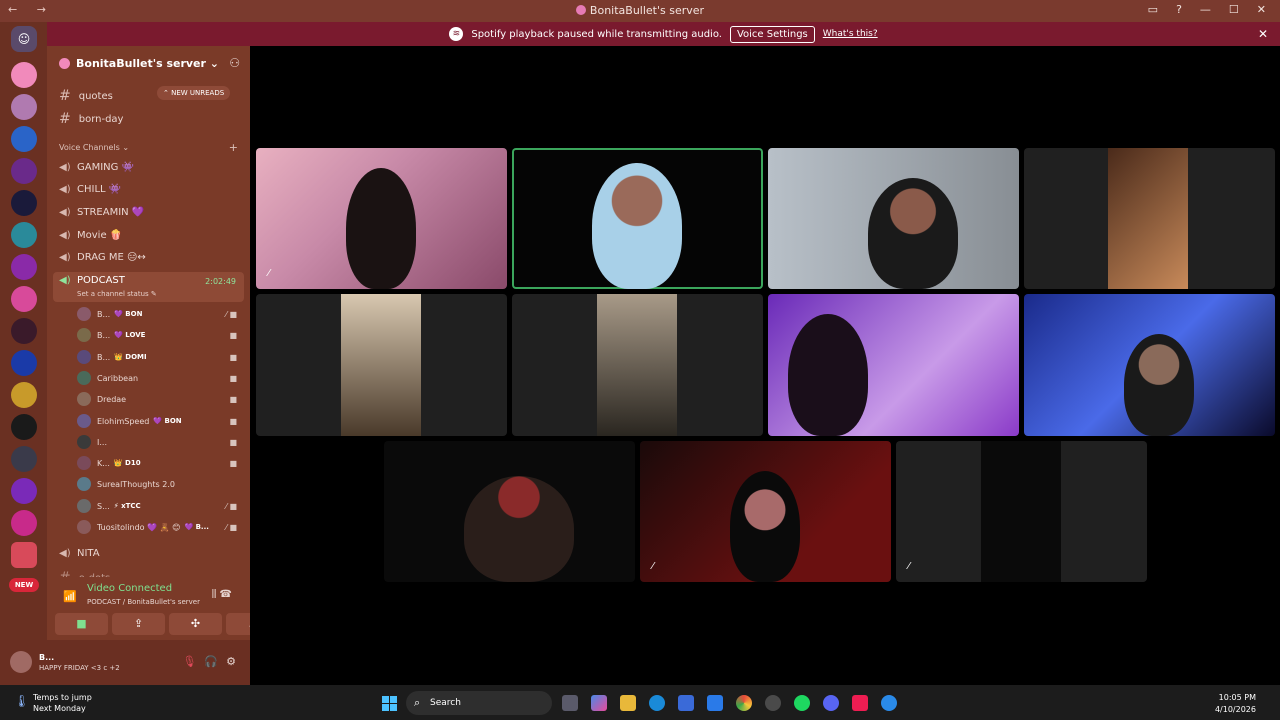 This screenshot has height=720, width=1280. Describe the element at coordinates (21, 662) in the screenshot. I see `user-avatar` at that location.